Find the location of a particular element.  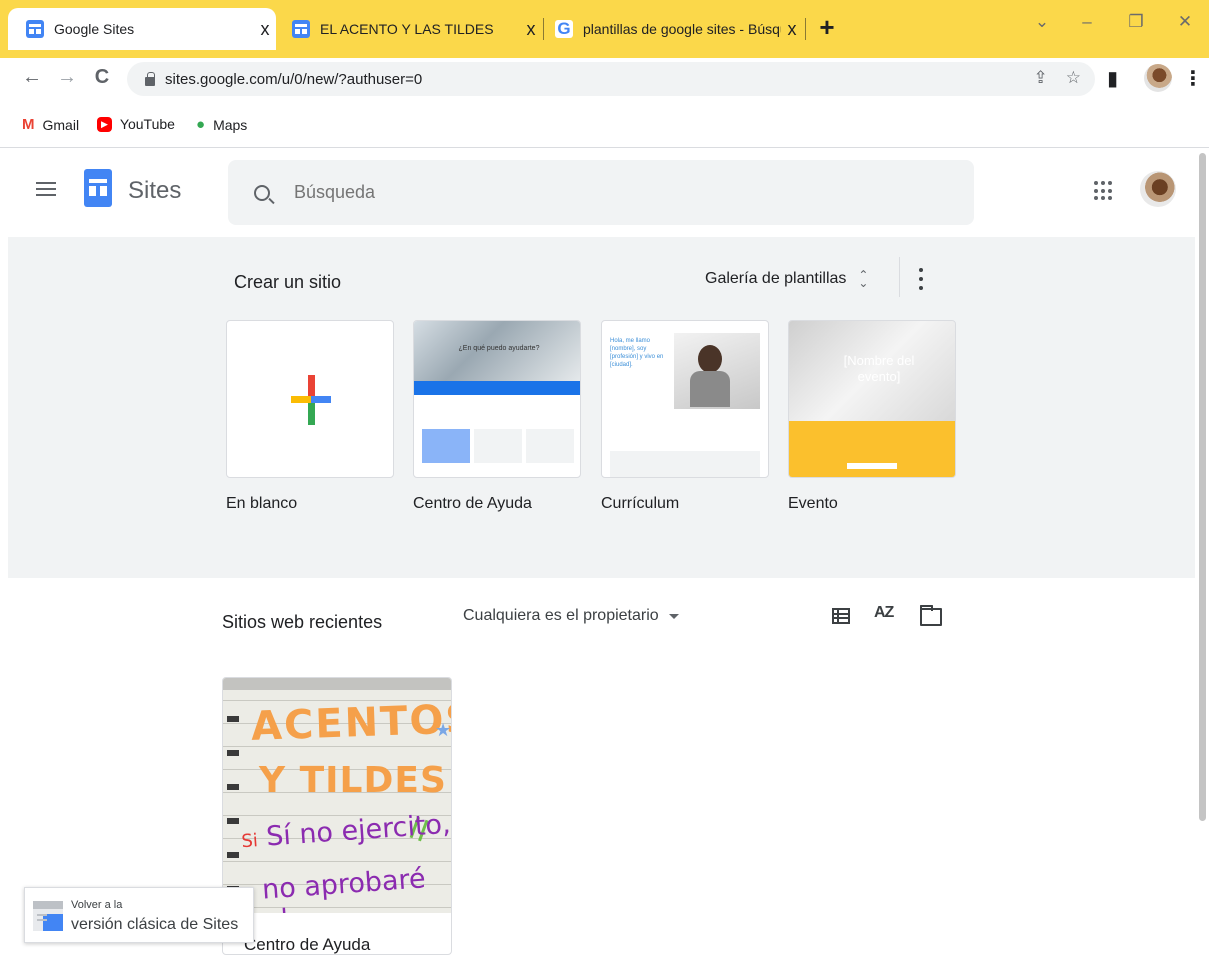

bookmarks-bar: M Gmail ▶ YouTube ● Maps is located at coordinates (604, 124).